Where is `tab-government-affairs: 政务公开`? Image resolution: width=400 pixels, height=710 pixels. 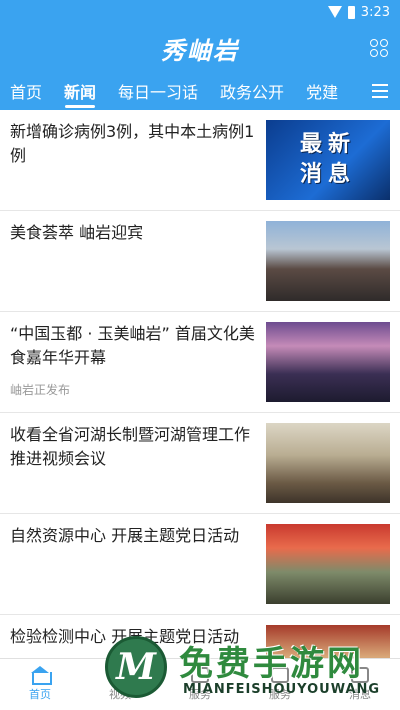
tab-government-affairs: 政务公开 is located at coordinates (252, 91).